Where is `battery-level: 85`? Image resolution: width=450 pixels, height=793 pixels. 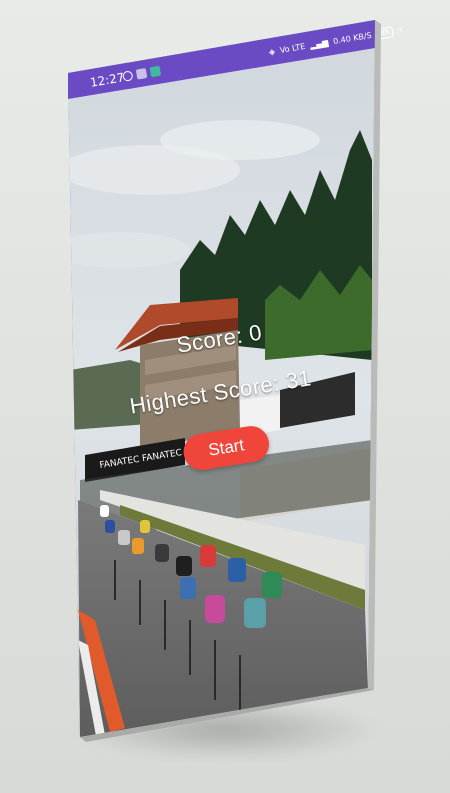
battery-level: 85 is located at coordinates (384, 32).